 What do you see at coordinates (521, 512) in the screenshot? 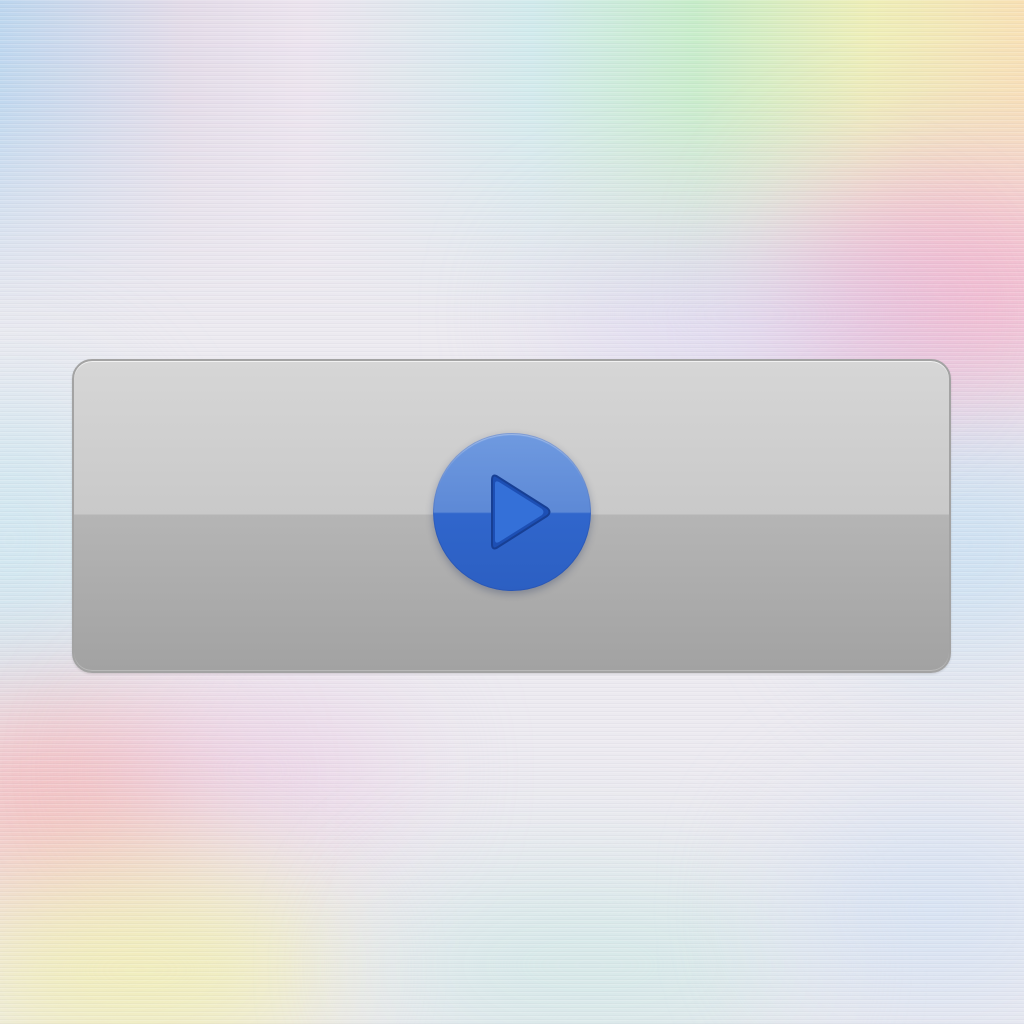
I see `play-icon` at bounding box center [521, 512].